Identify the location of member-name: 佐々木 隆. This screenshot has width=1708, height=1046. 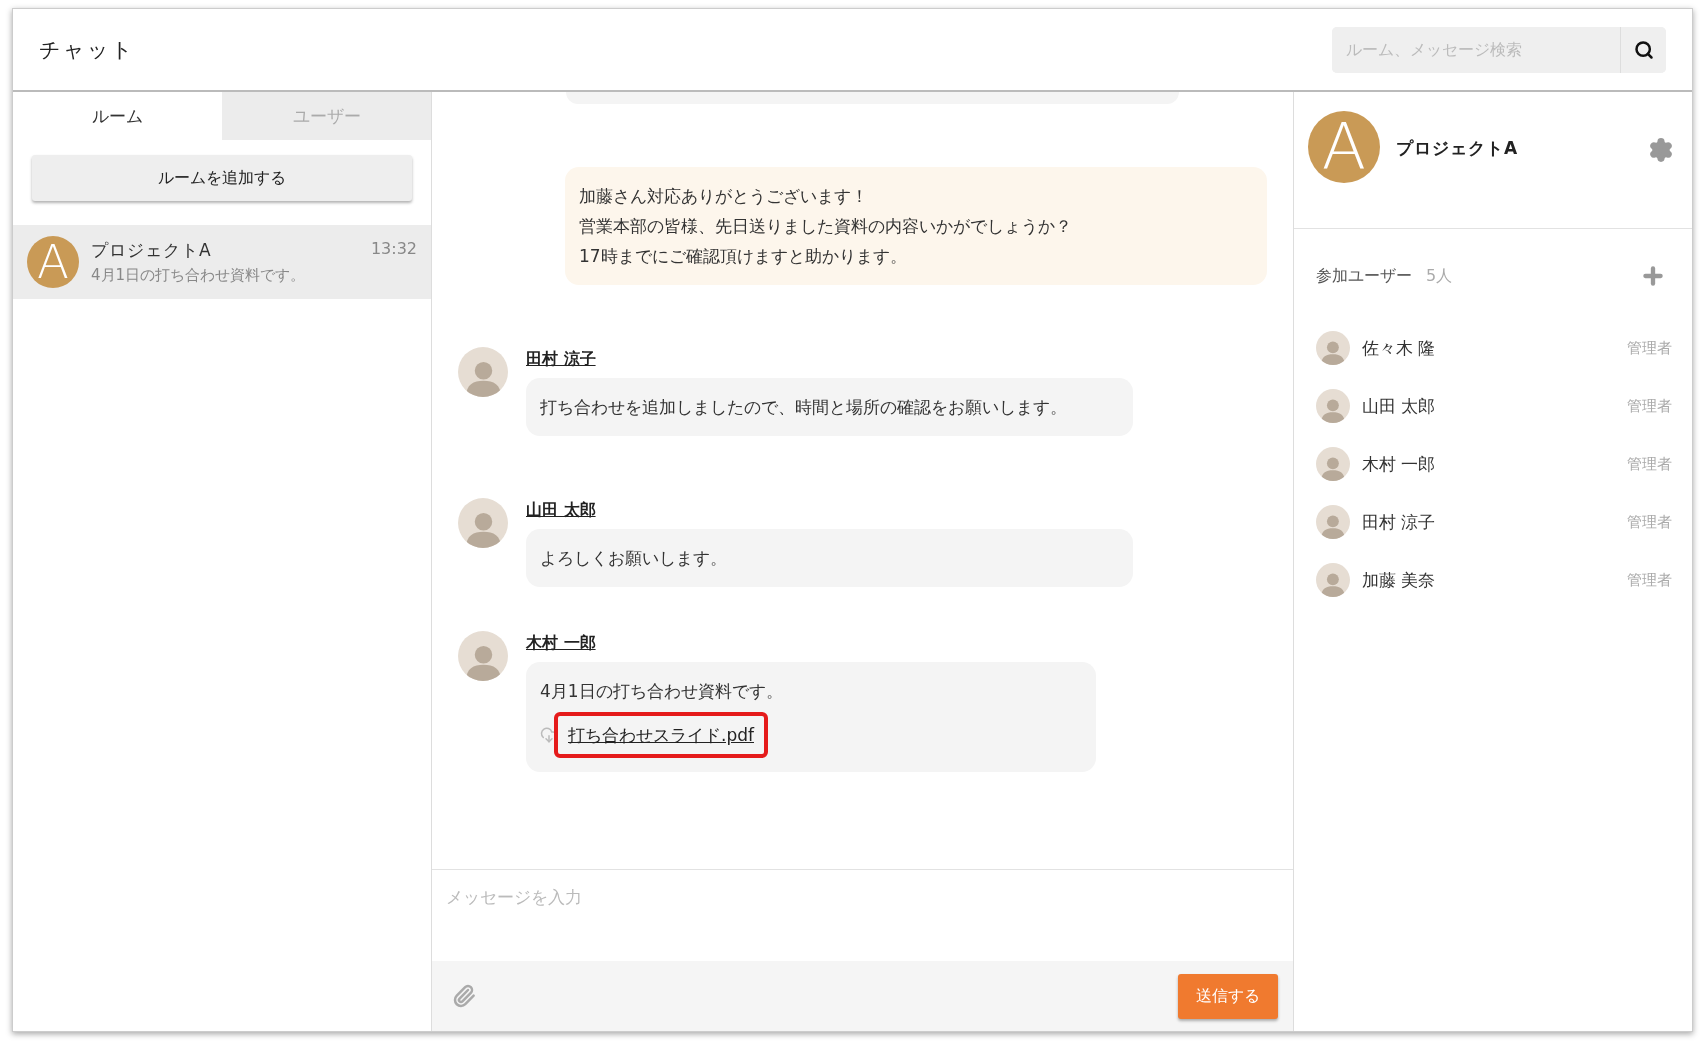
(1399, 348).